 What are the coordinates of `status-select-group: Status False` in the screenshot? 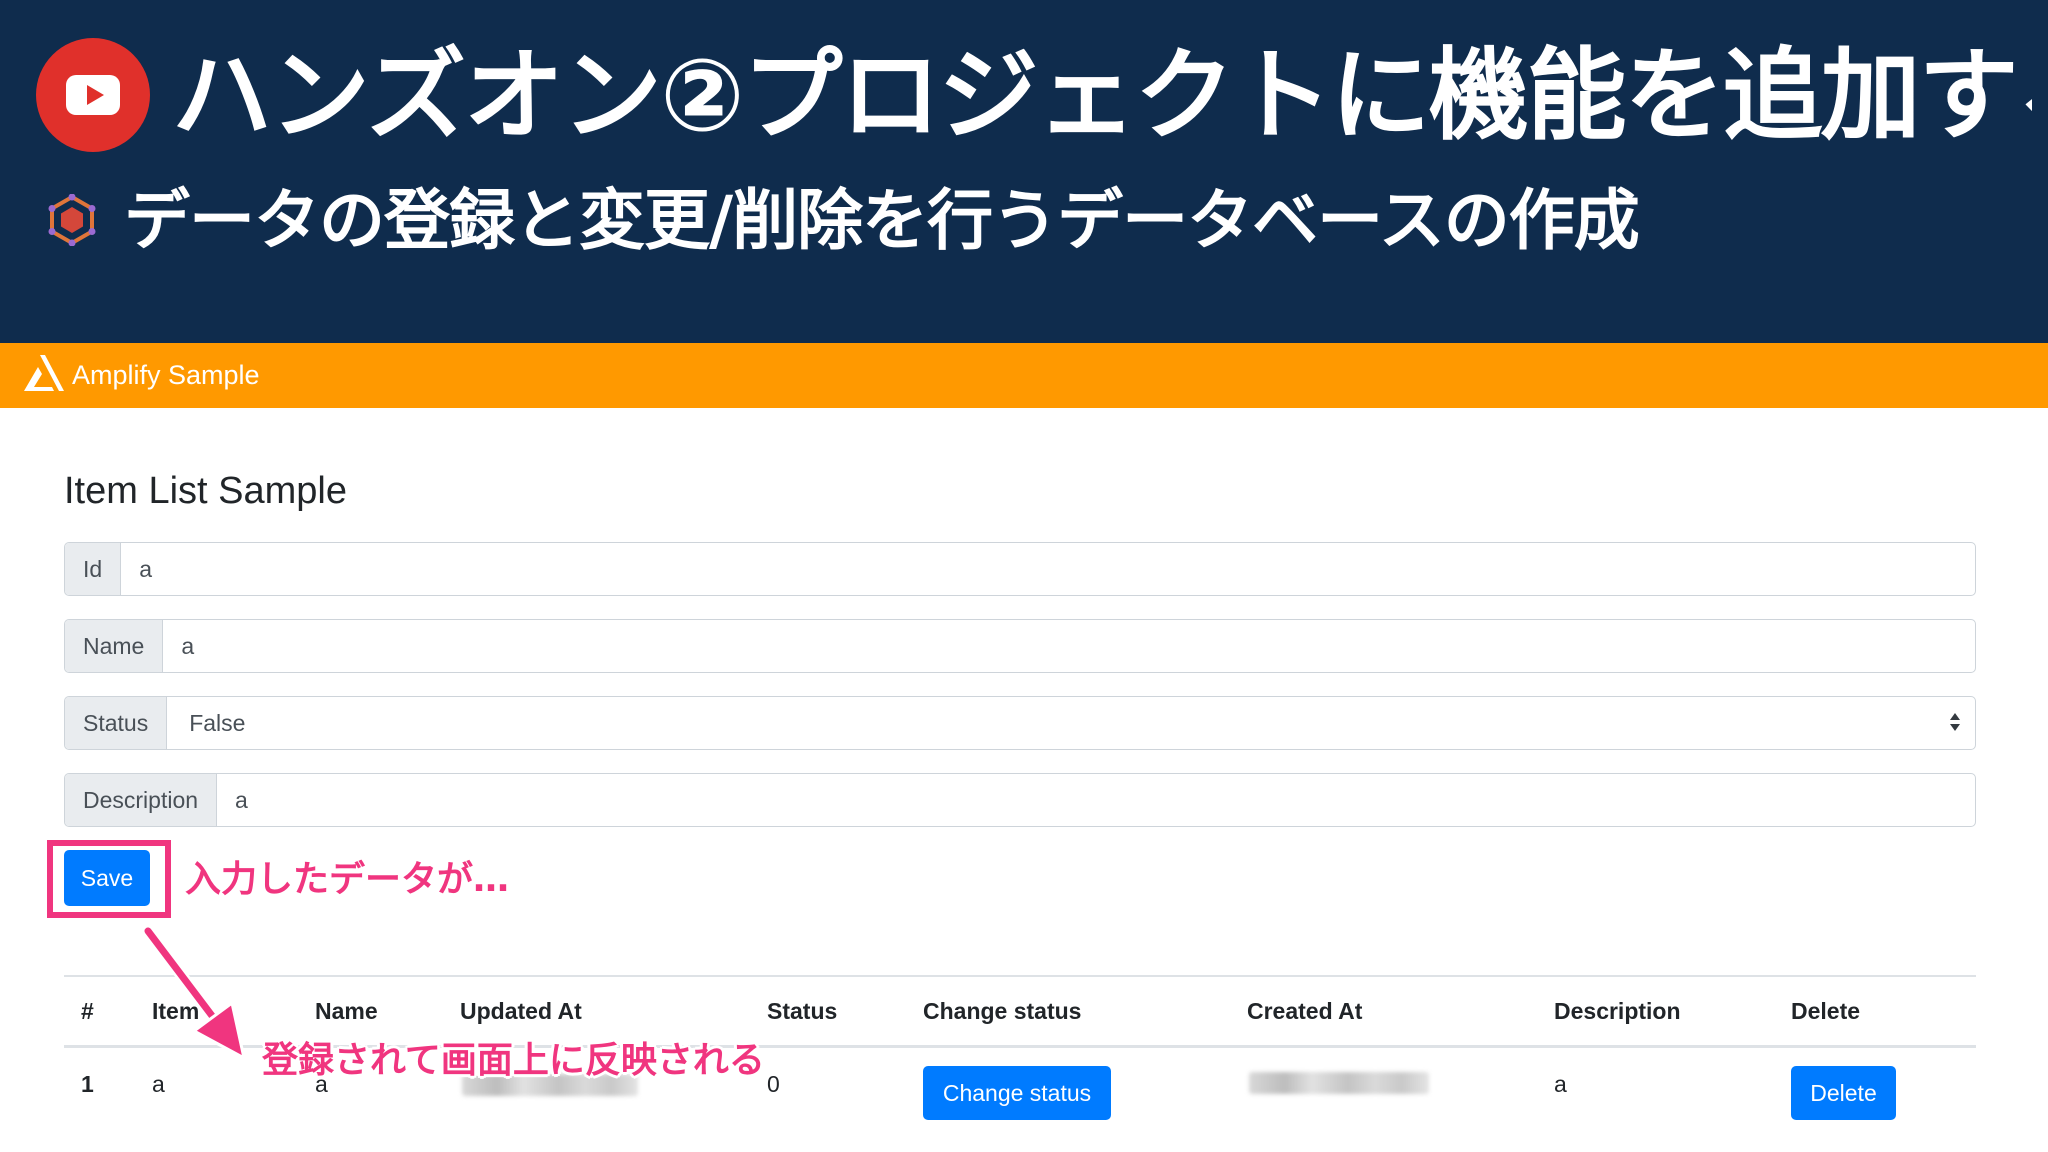 It's located at (1020, 723).